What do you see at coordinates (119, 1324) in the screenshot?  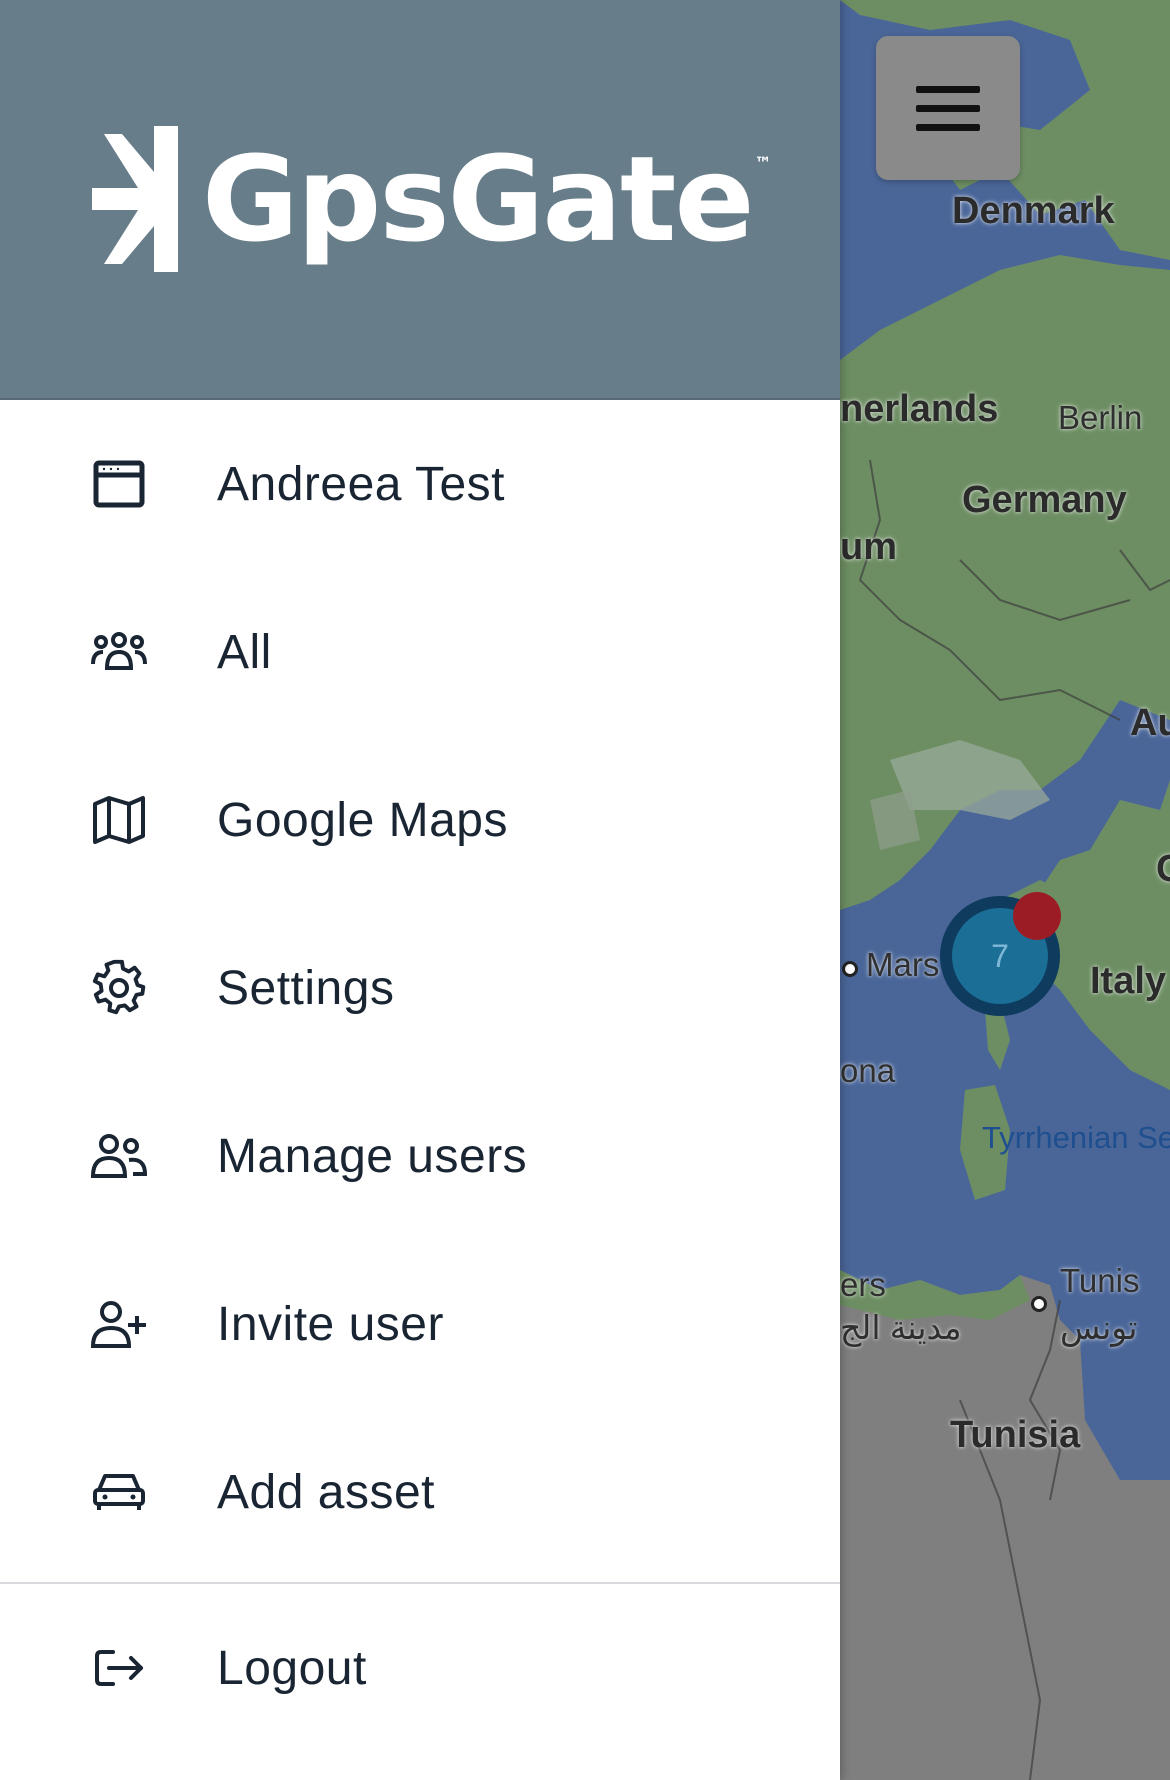 I see `user-plus-icon` at bounding box center [119, 1324].